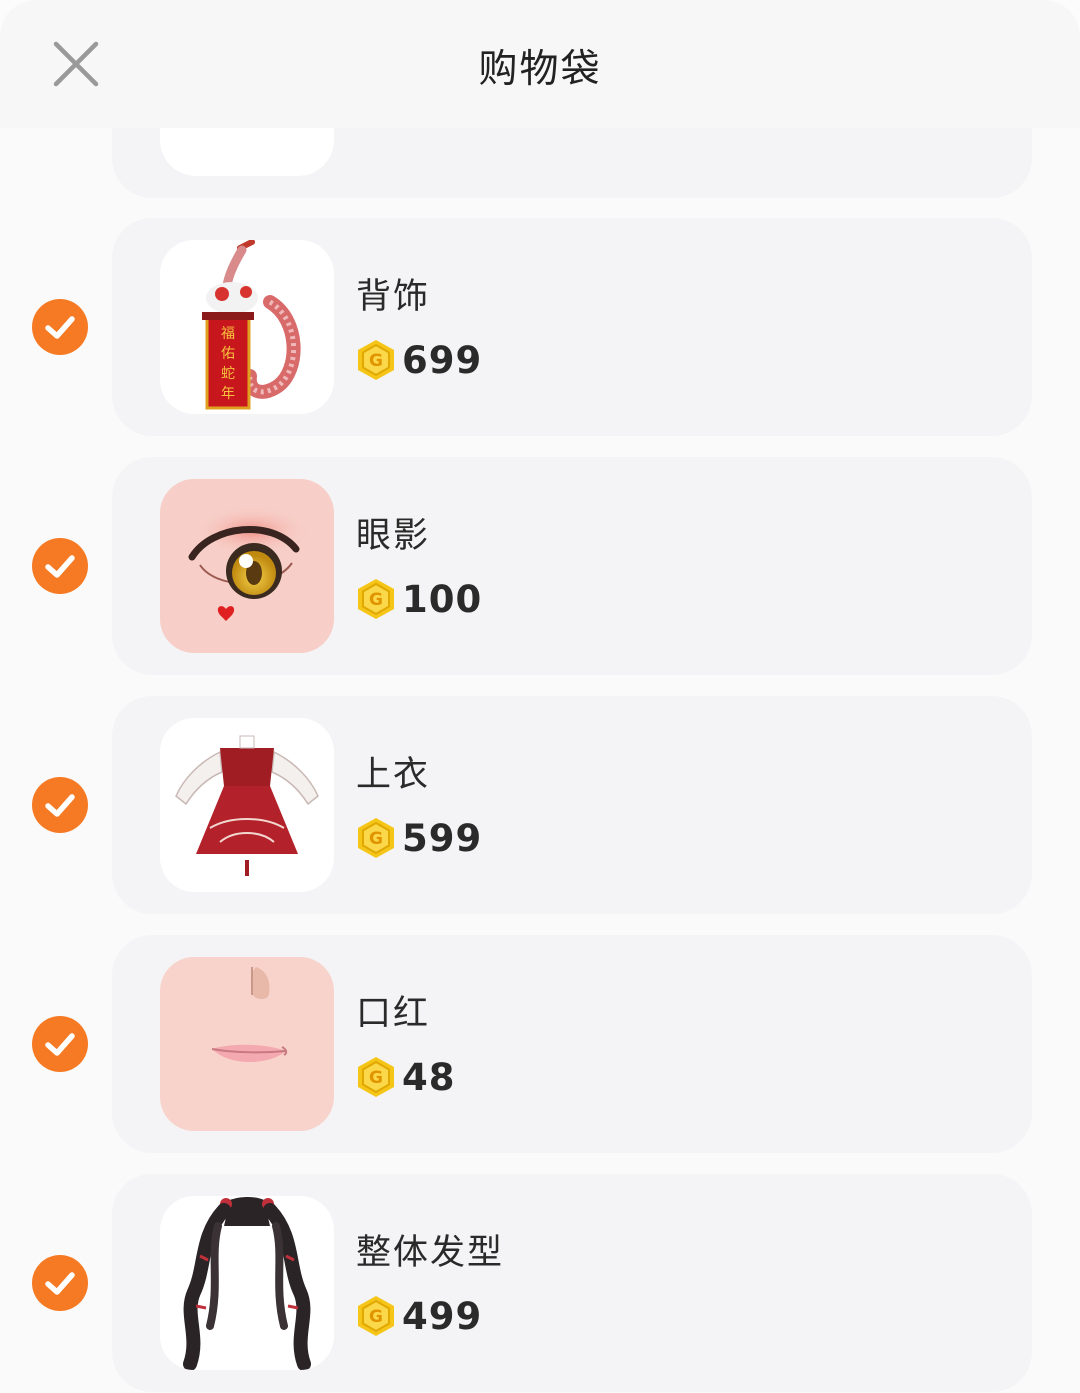  What do you see at coordinates (393, 536) in the screenshot?
I see `item-name: 眼影` at bounding box center [393, 536].